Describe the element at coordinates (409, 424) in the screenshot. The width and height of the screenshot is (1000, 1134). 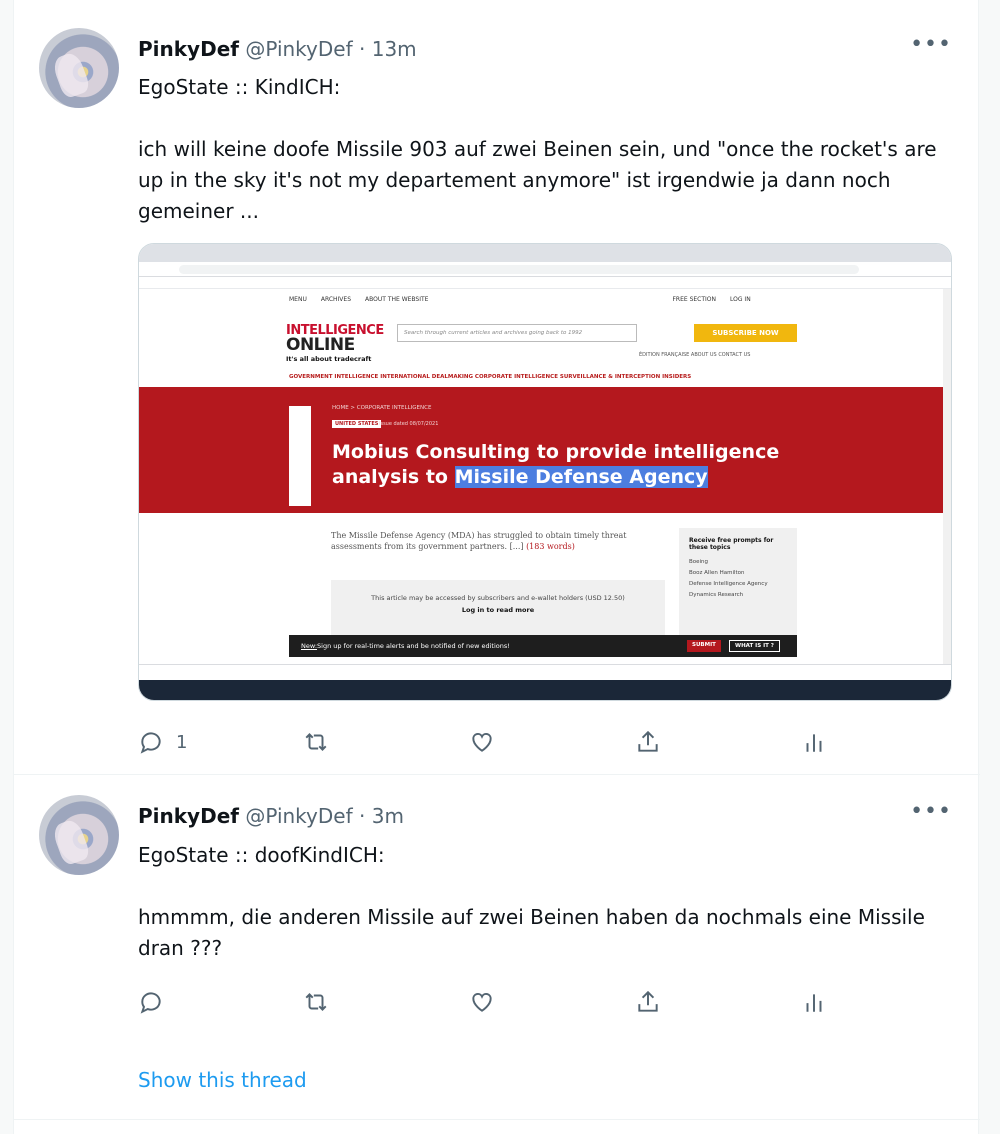
I see `issue-date: Issue dated 08/07/2021` at that location.